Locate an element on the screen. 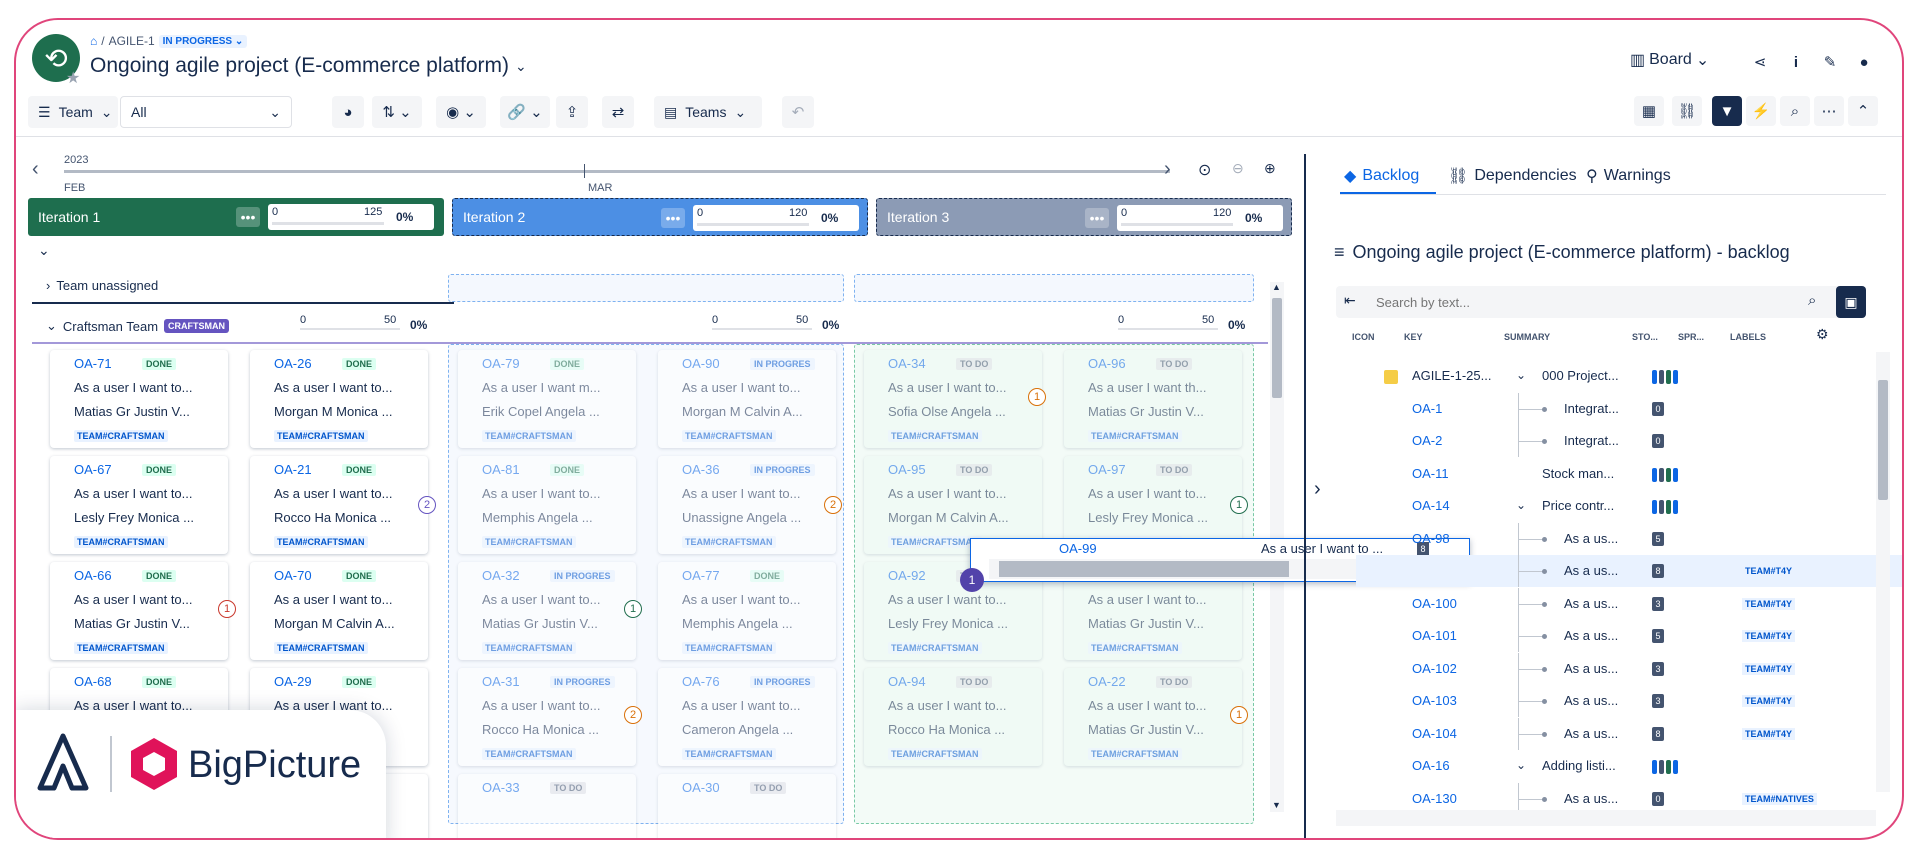 This screenshot has height=860, width=1920. link-icon: 🔗 ⌄ is located at coordinates (525, 112).